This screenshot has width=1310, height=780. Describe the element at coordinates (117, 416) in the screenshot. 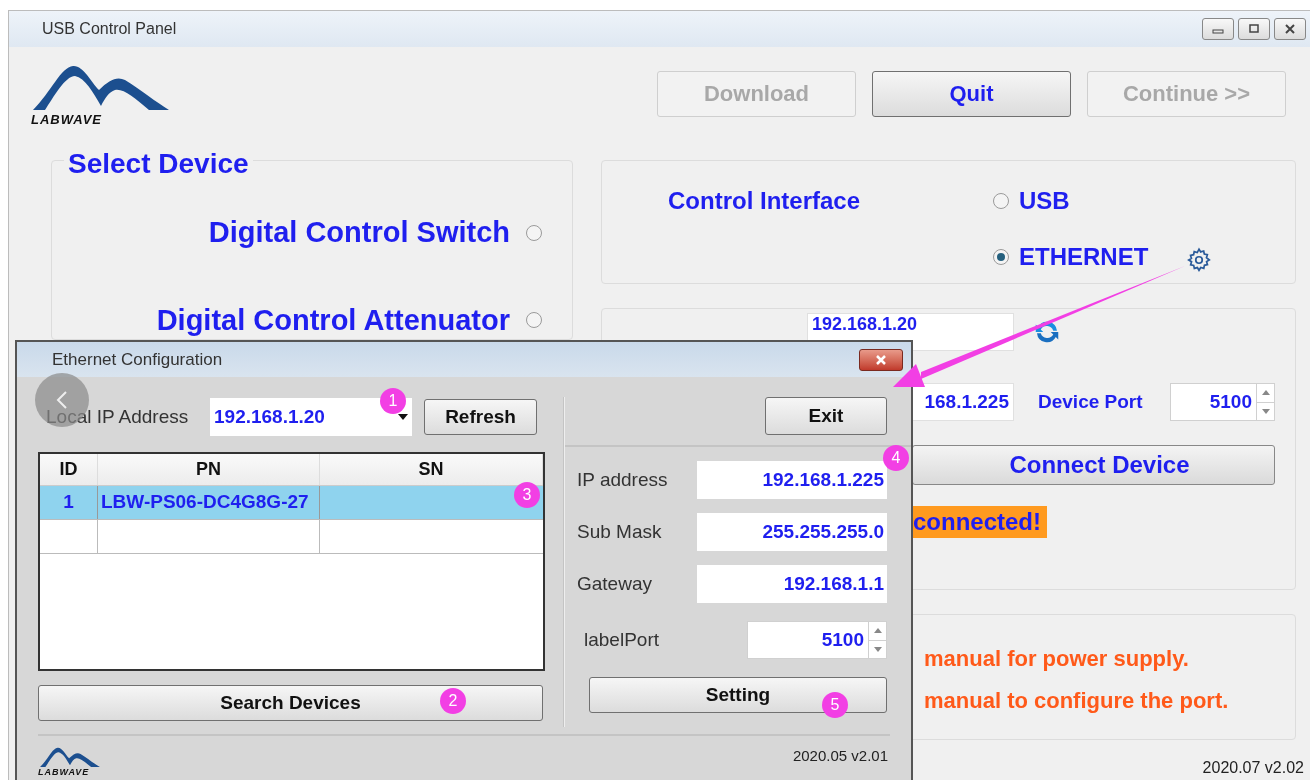

I see `local-ip-label: Local IP Address` at that location.